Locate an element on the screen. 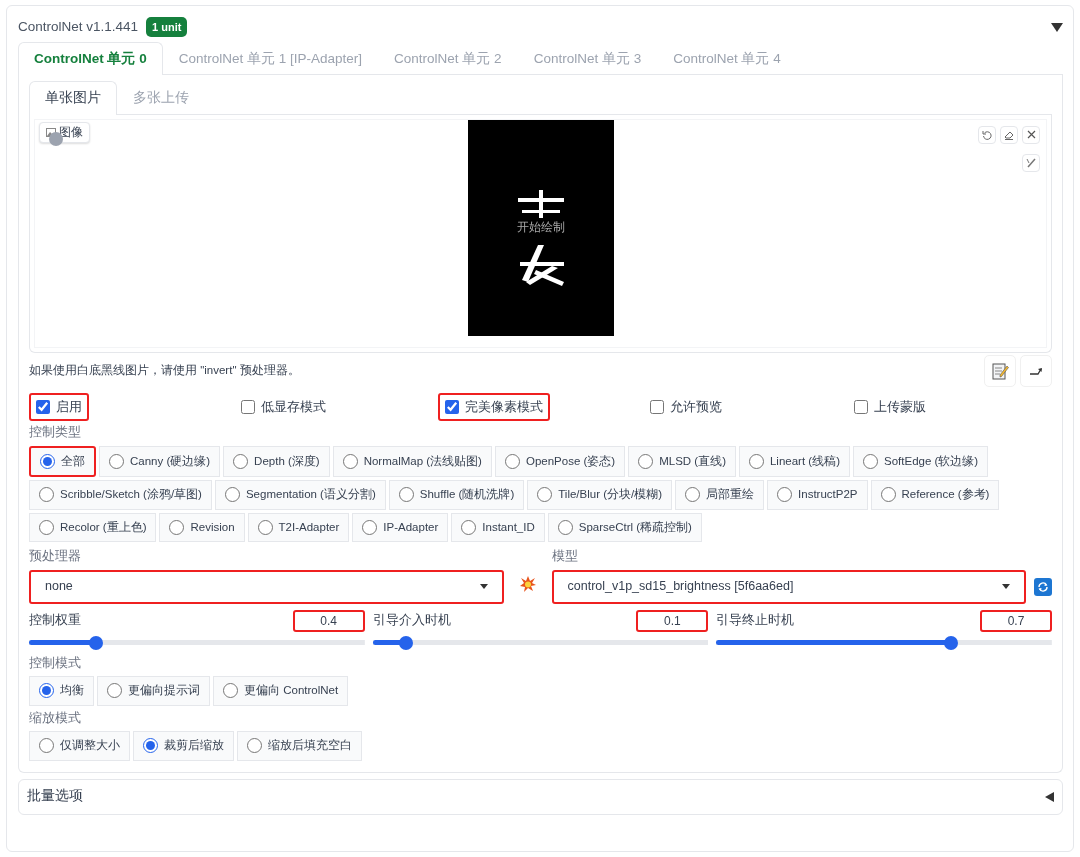  radio-option: OpenPose (姿态) is located at coordinates (560, 462).